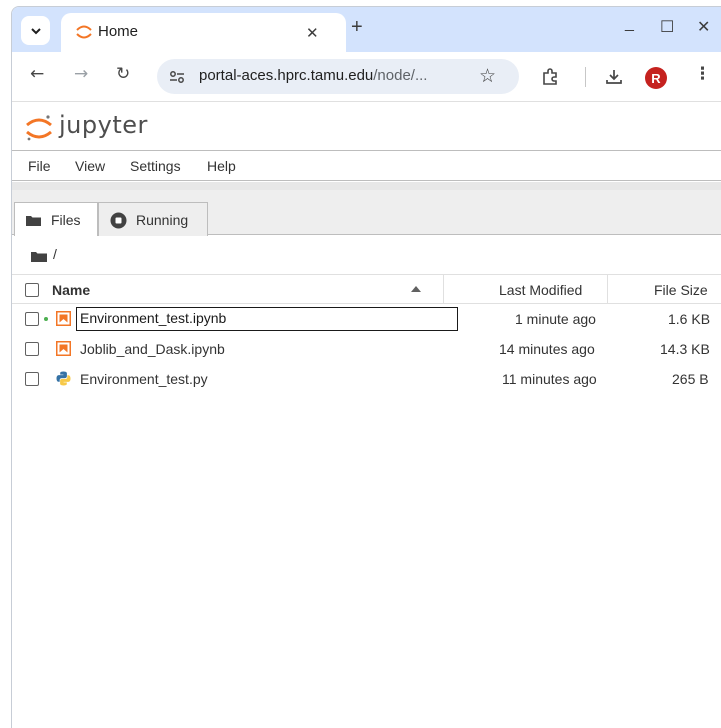 This screenshot has height=728, width=721. I want to click on file-size: 1.6 KB, so click(689, 319).